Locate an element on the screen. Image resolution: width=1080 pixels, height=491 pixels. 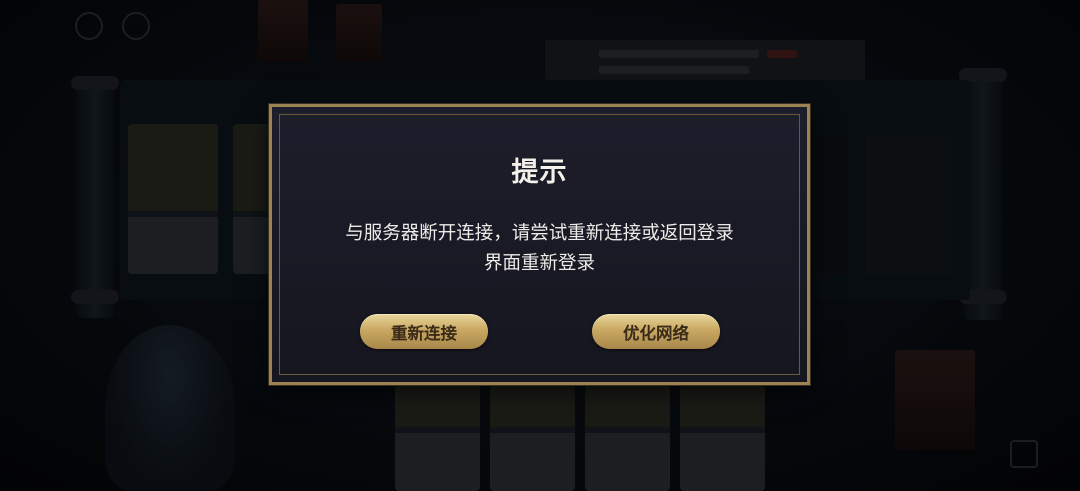
dialog-message-line2: 界面重新登录 is located at coordinates (539, 263).